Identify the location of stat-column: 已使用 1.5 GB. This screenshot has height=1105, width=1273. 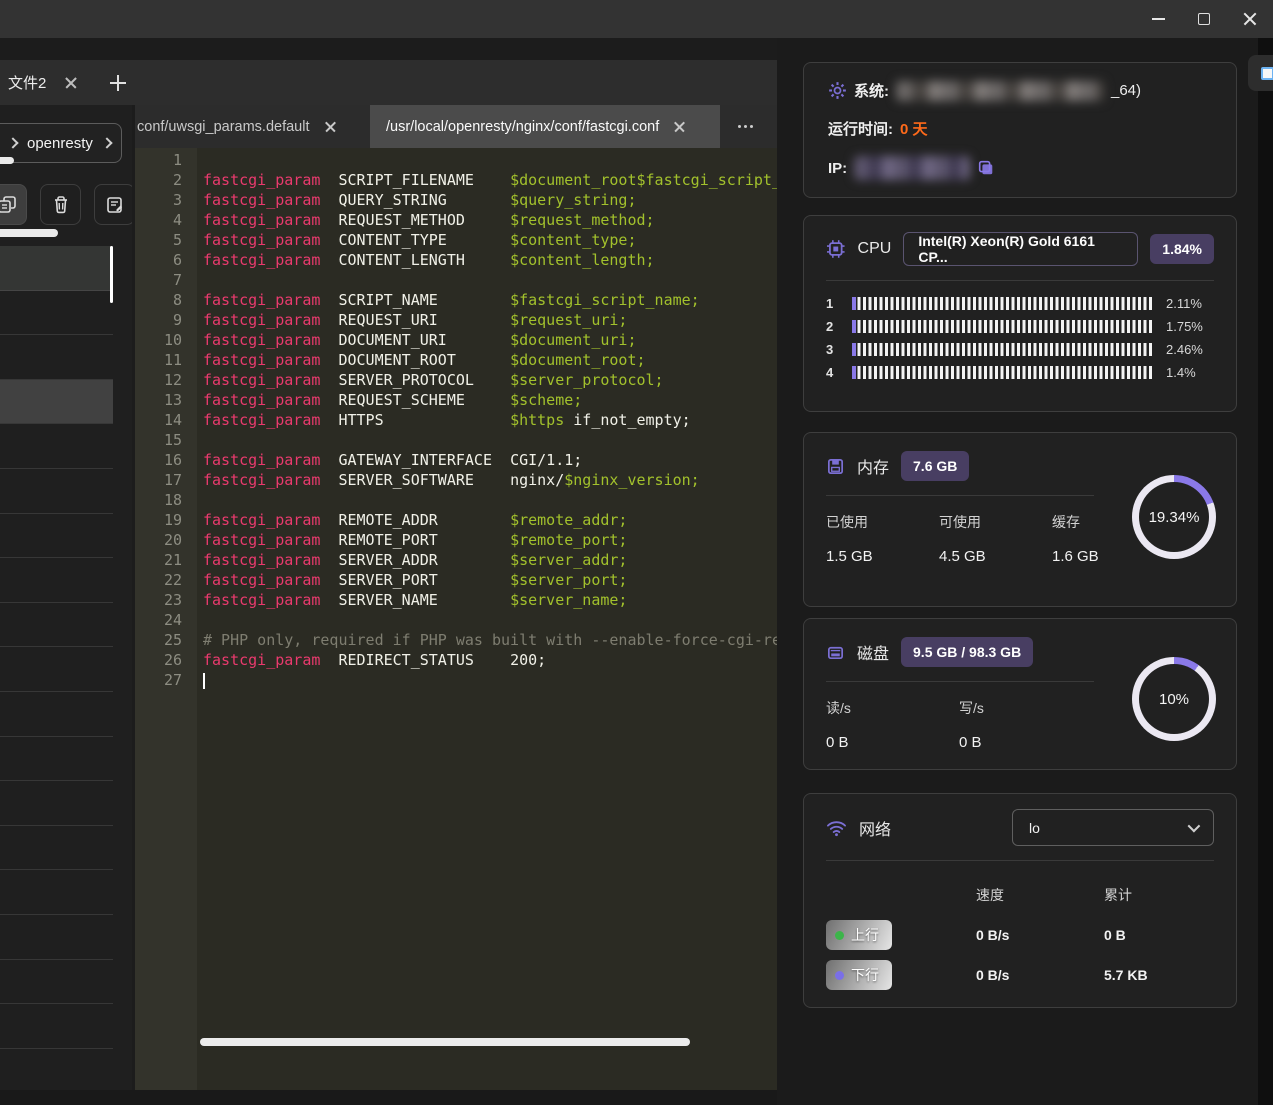
(882, 538).